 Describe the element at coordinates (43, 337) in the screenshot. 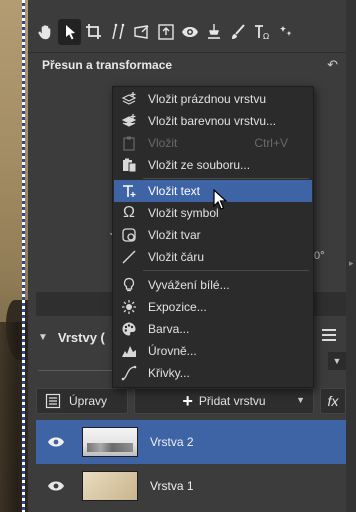

I see `collapse-arrow-icon: ▼` at that location.